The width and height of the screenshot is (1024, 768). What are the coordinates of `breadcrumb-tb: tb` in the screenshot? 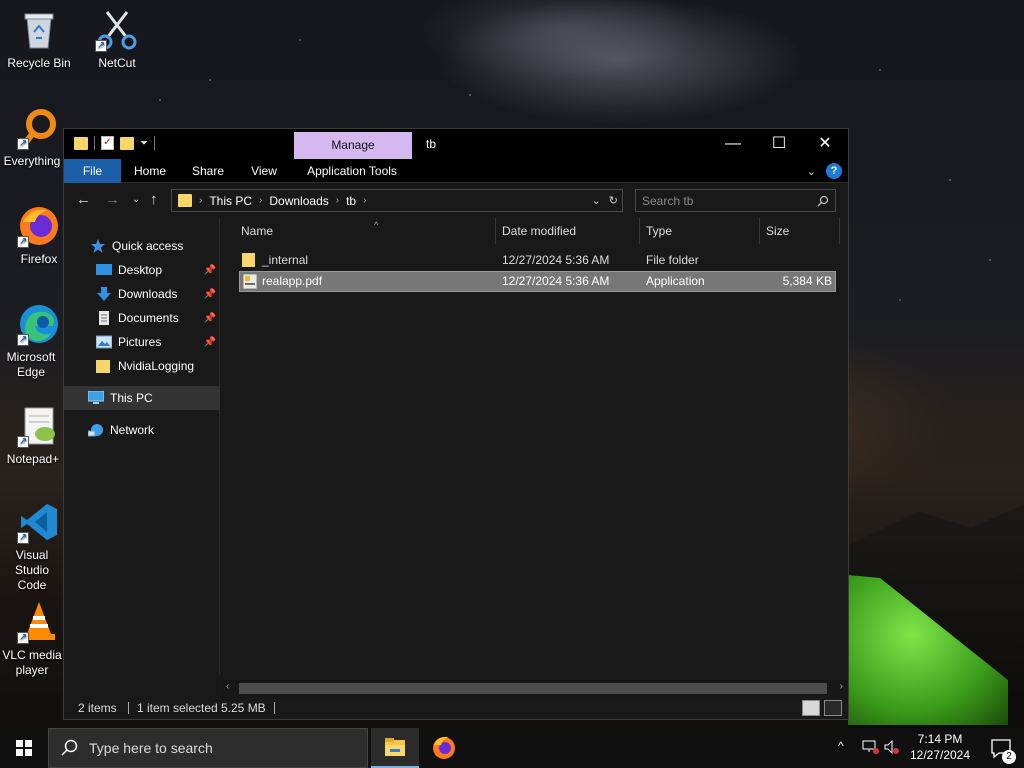 It's located at (351, 201).